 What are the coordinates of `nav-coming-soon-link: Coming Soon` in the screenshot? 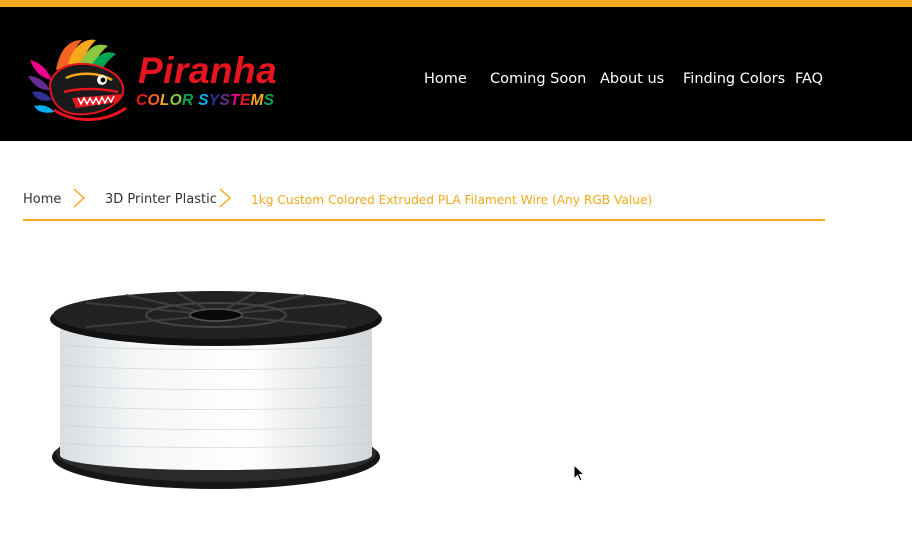 It's located at (538, 79).